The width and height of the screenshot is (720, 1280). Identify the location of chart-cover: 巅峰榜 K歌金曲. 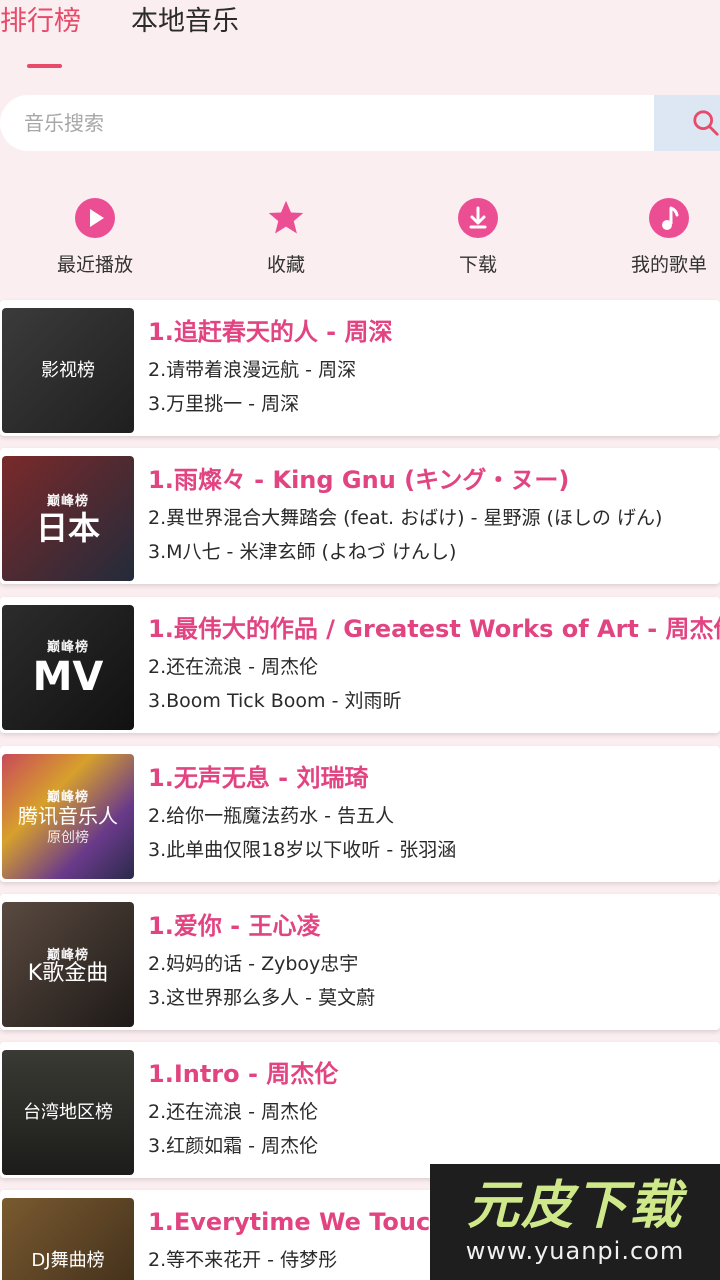
(68, 964).